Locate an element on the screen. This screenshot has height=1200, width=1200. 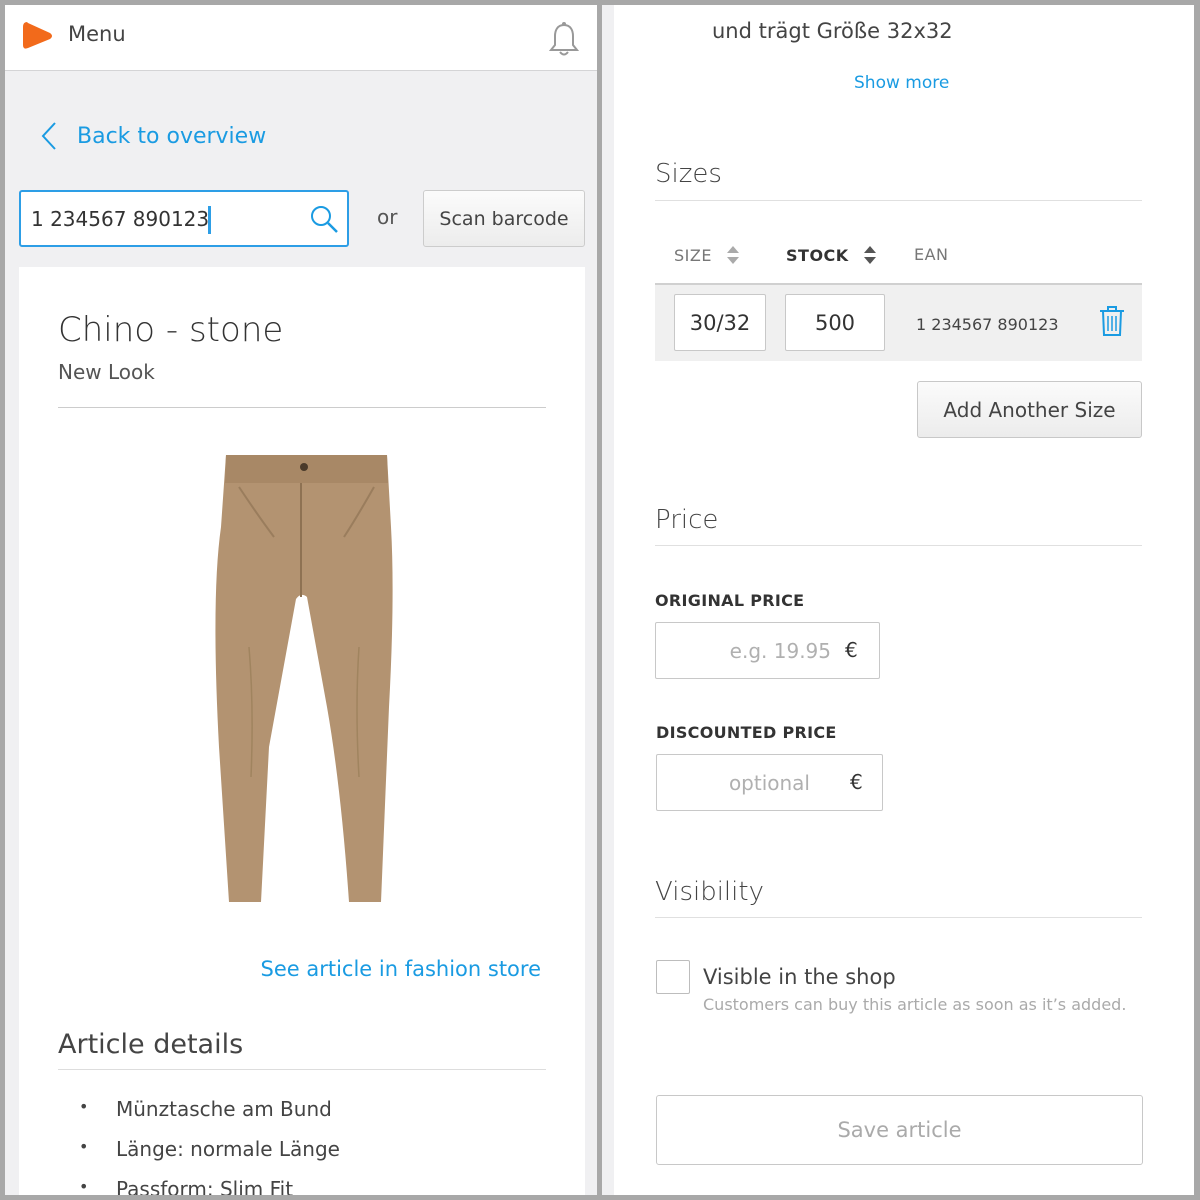
stock-input is located at coordinates (835, 322).